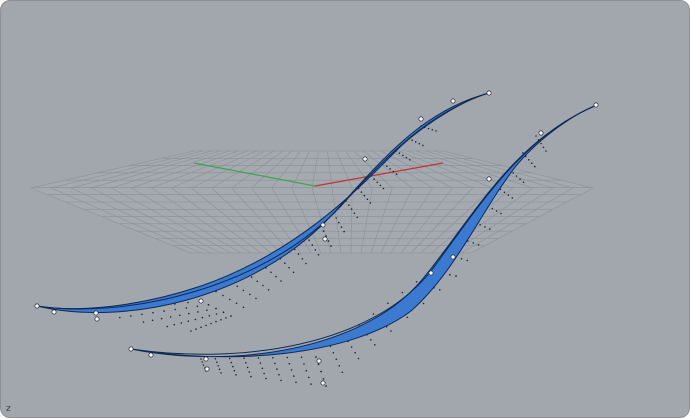  What do you see at coordinates (8, 409) in the screenshot?
I see `axis-indicator-z: z` at bounding box center [8, 409].